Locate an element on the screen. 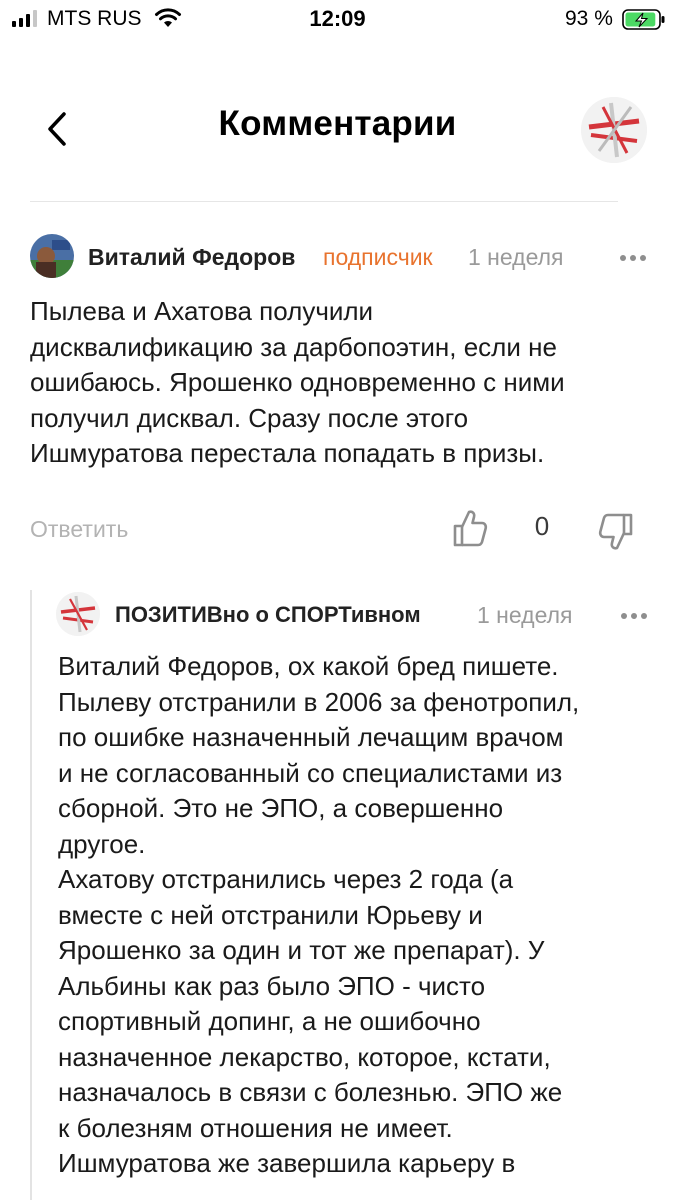 Image resolution: width=675 pixels, height=1200 pixels. comment-header: Виталий Федоров подписчик 1 неделя is located at coordinates (340, 257).